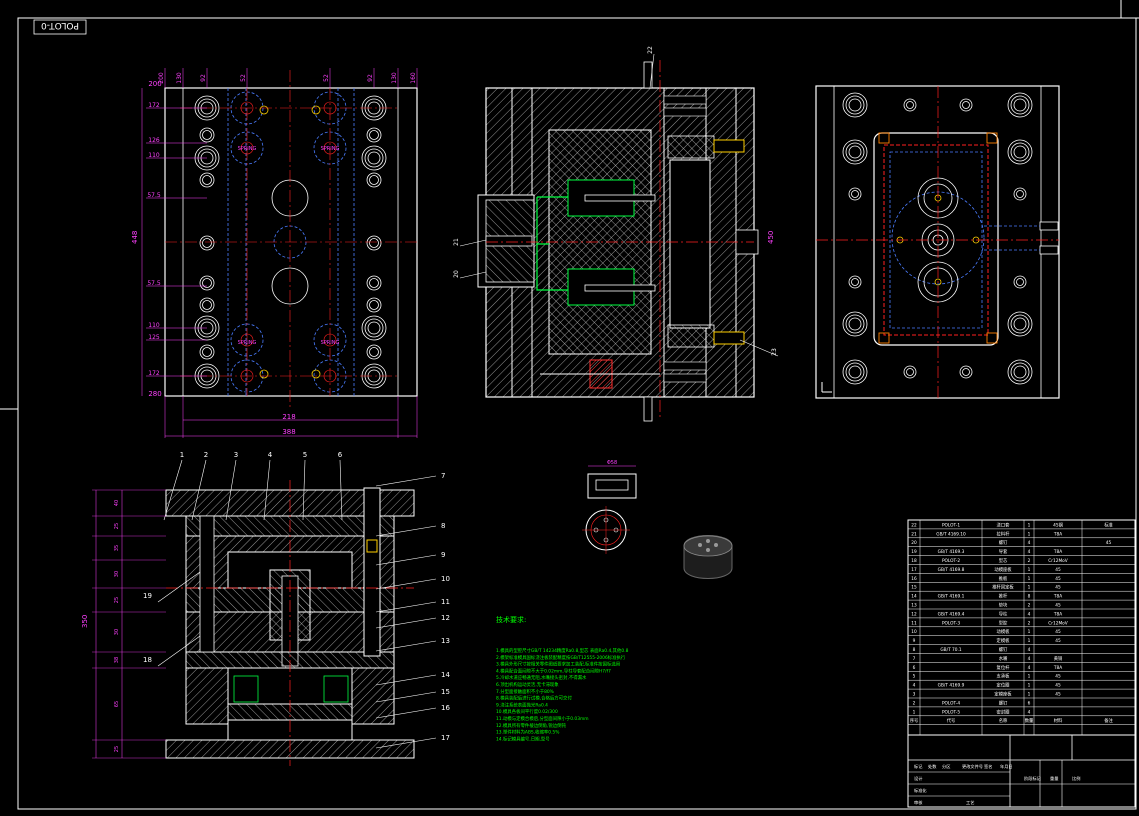  Describe the element at coordinates (1006, 766) in the screenshot. I see `title-cell: 年月日` at that location.